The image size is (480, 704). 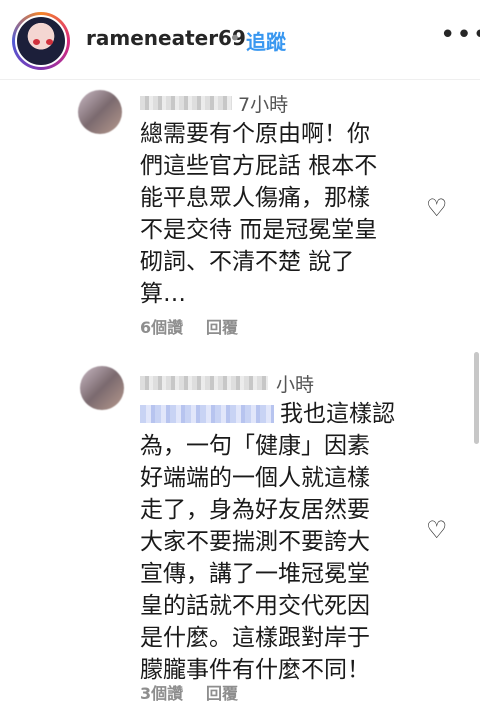 What do you see at coordinates (161, 326) in the screenshot?
I see `like-count: 6個讚` at bounding box center [161, 326].